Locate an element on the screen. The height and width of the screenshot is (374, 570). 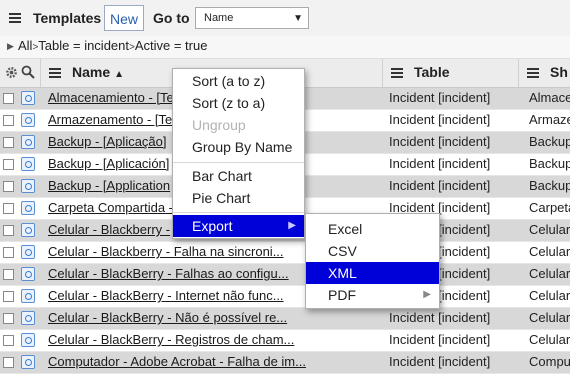
search-icon is located at coordinates (28, 72).